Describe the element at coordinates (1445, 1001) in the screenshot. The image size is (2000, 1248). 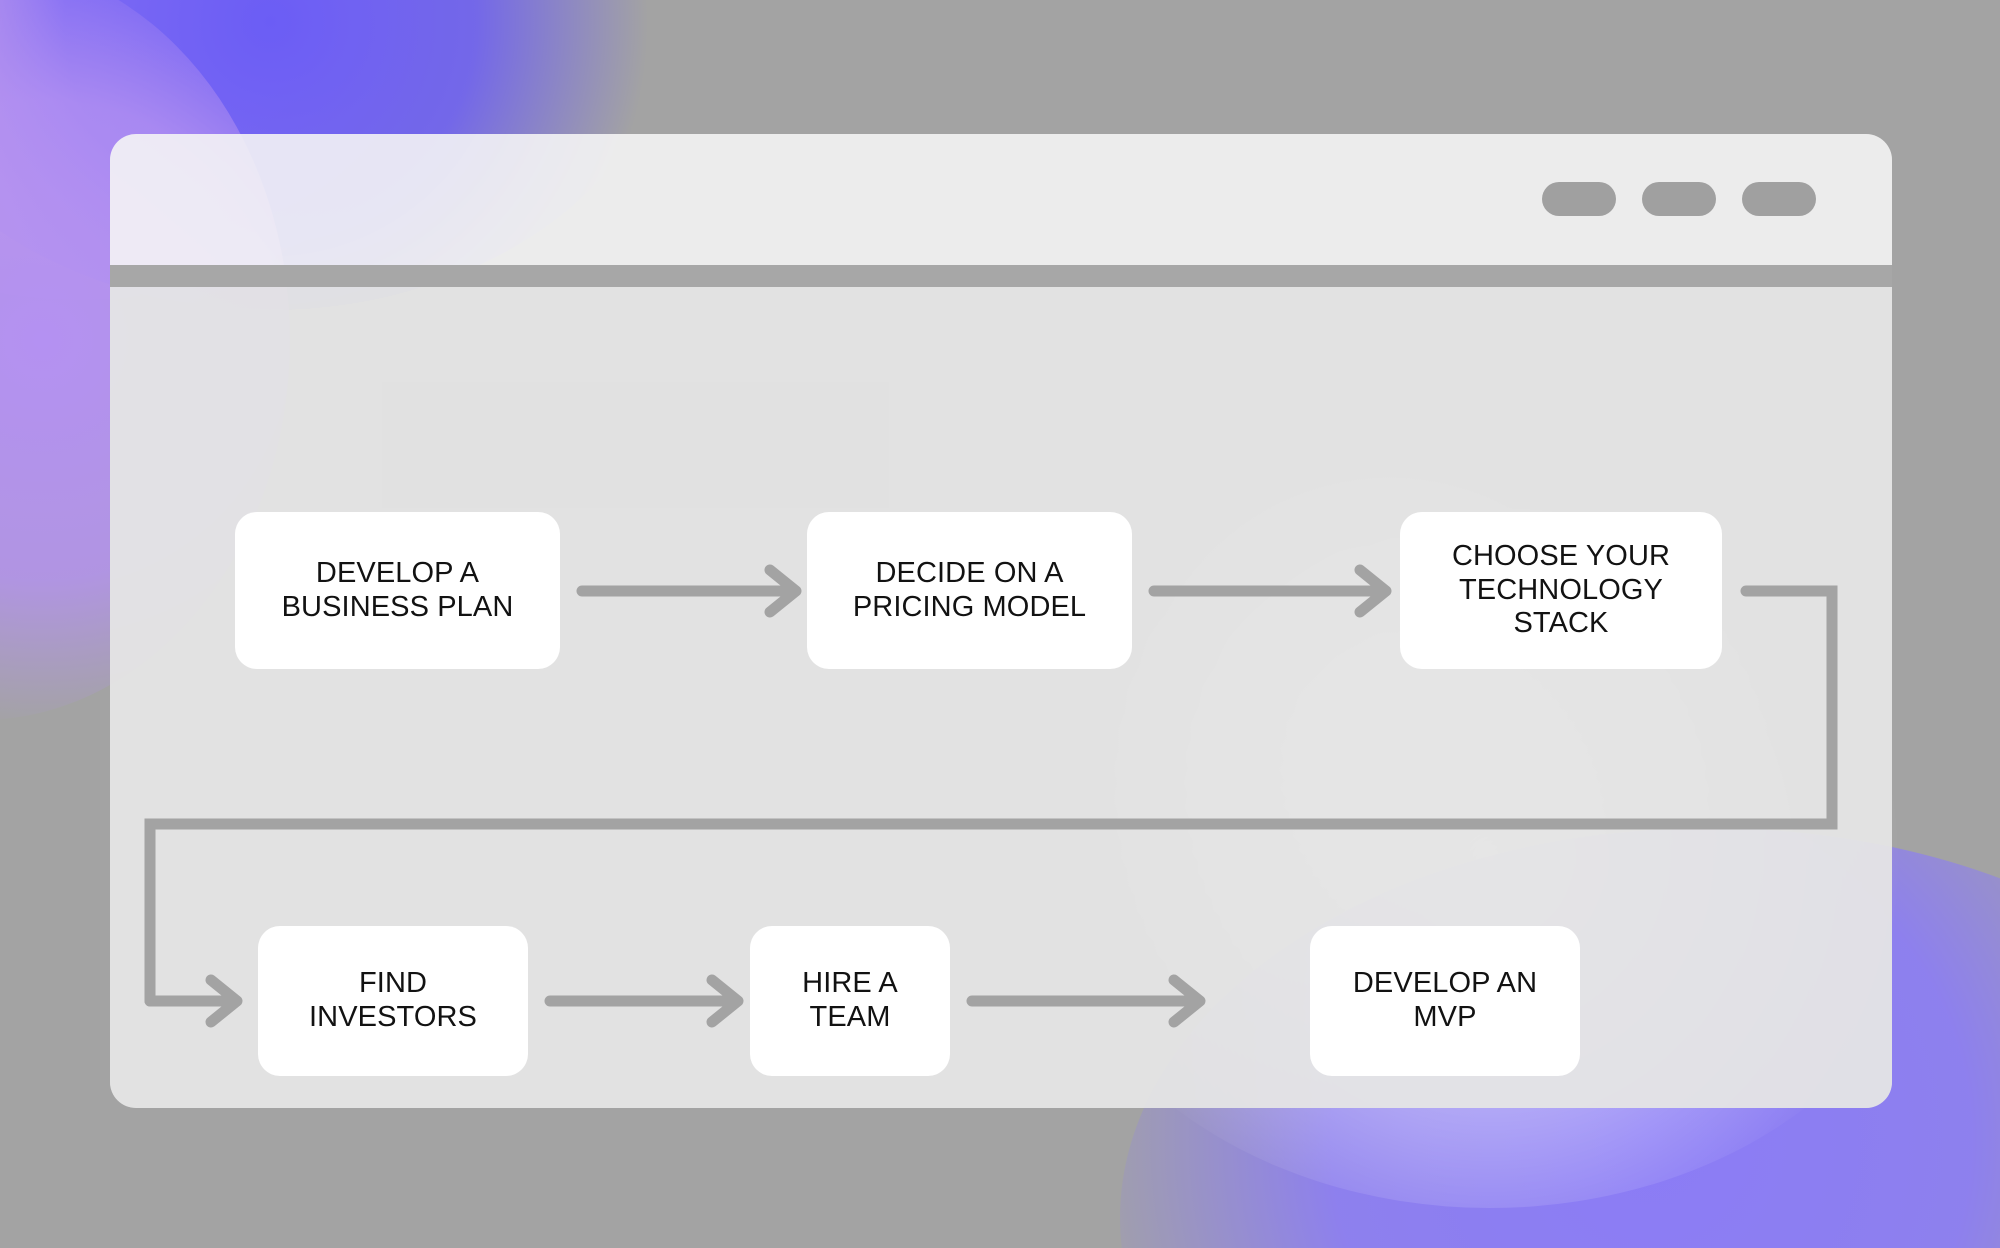
I see `flow-node-develop-an-mvp: DEVELOP AN MVP` at that location.